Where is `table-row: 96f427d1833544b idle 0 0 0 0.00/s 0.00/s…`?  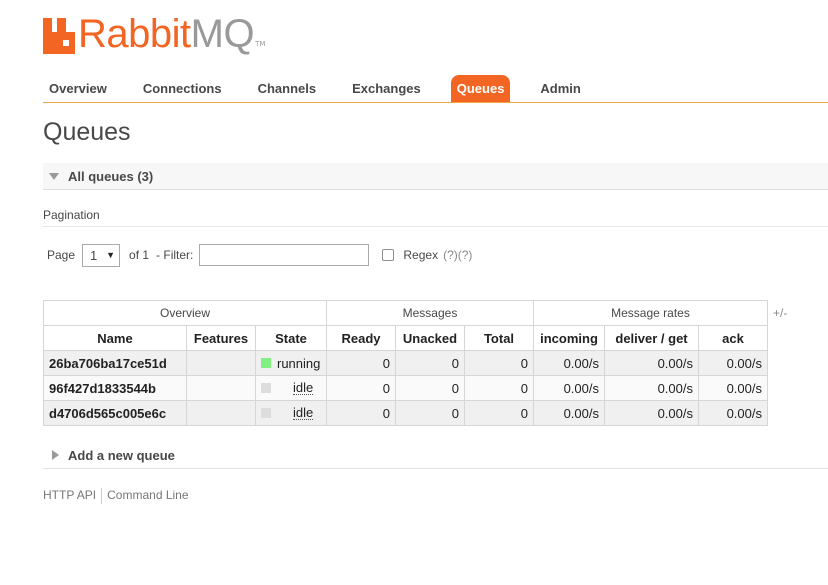 table-row: 96f427d1833544b idle 0 0 0 0.00/s 0.00/s… is located at coordinates (405, 388).